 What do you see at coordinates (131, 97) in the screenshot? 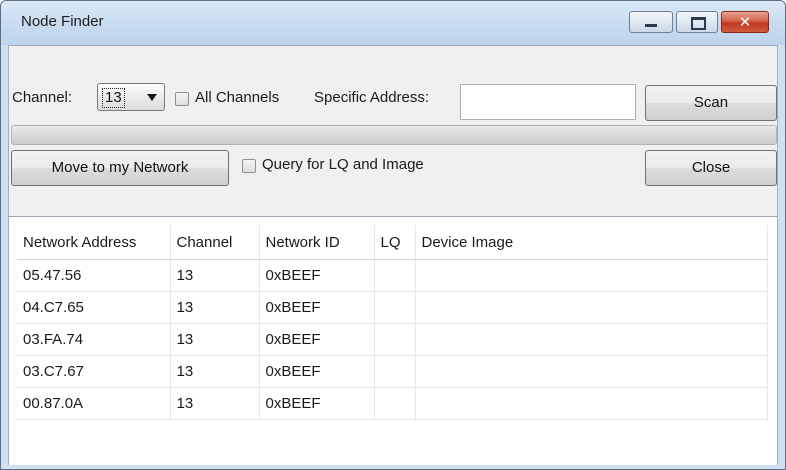
I see `channel-dropdown: 13` at bounding box center [131, 97].